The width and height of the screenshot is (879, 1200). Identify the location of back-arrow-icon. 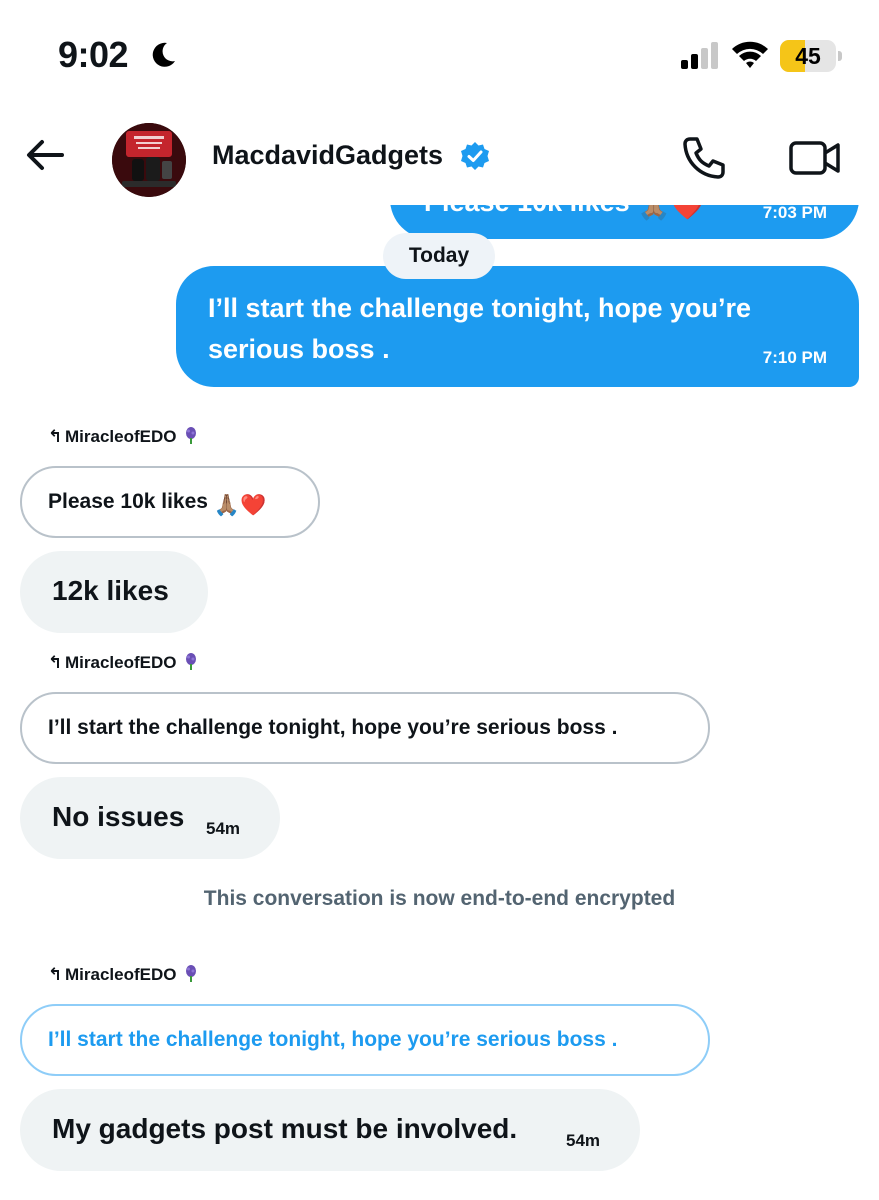
(45, 155).